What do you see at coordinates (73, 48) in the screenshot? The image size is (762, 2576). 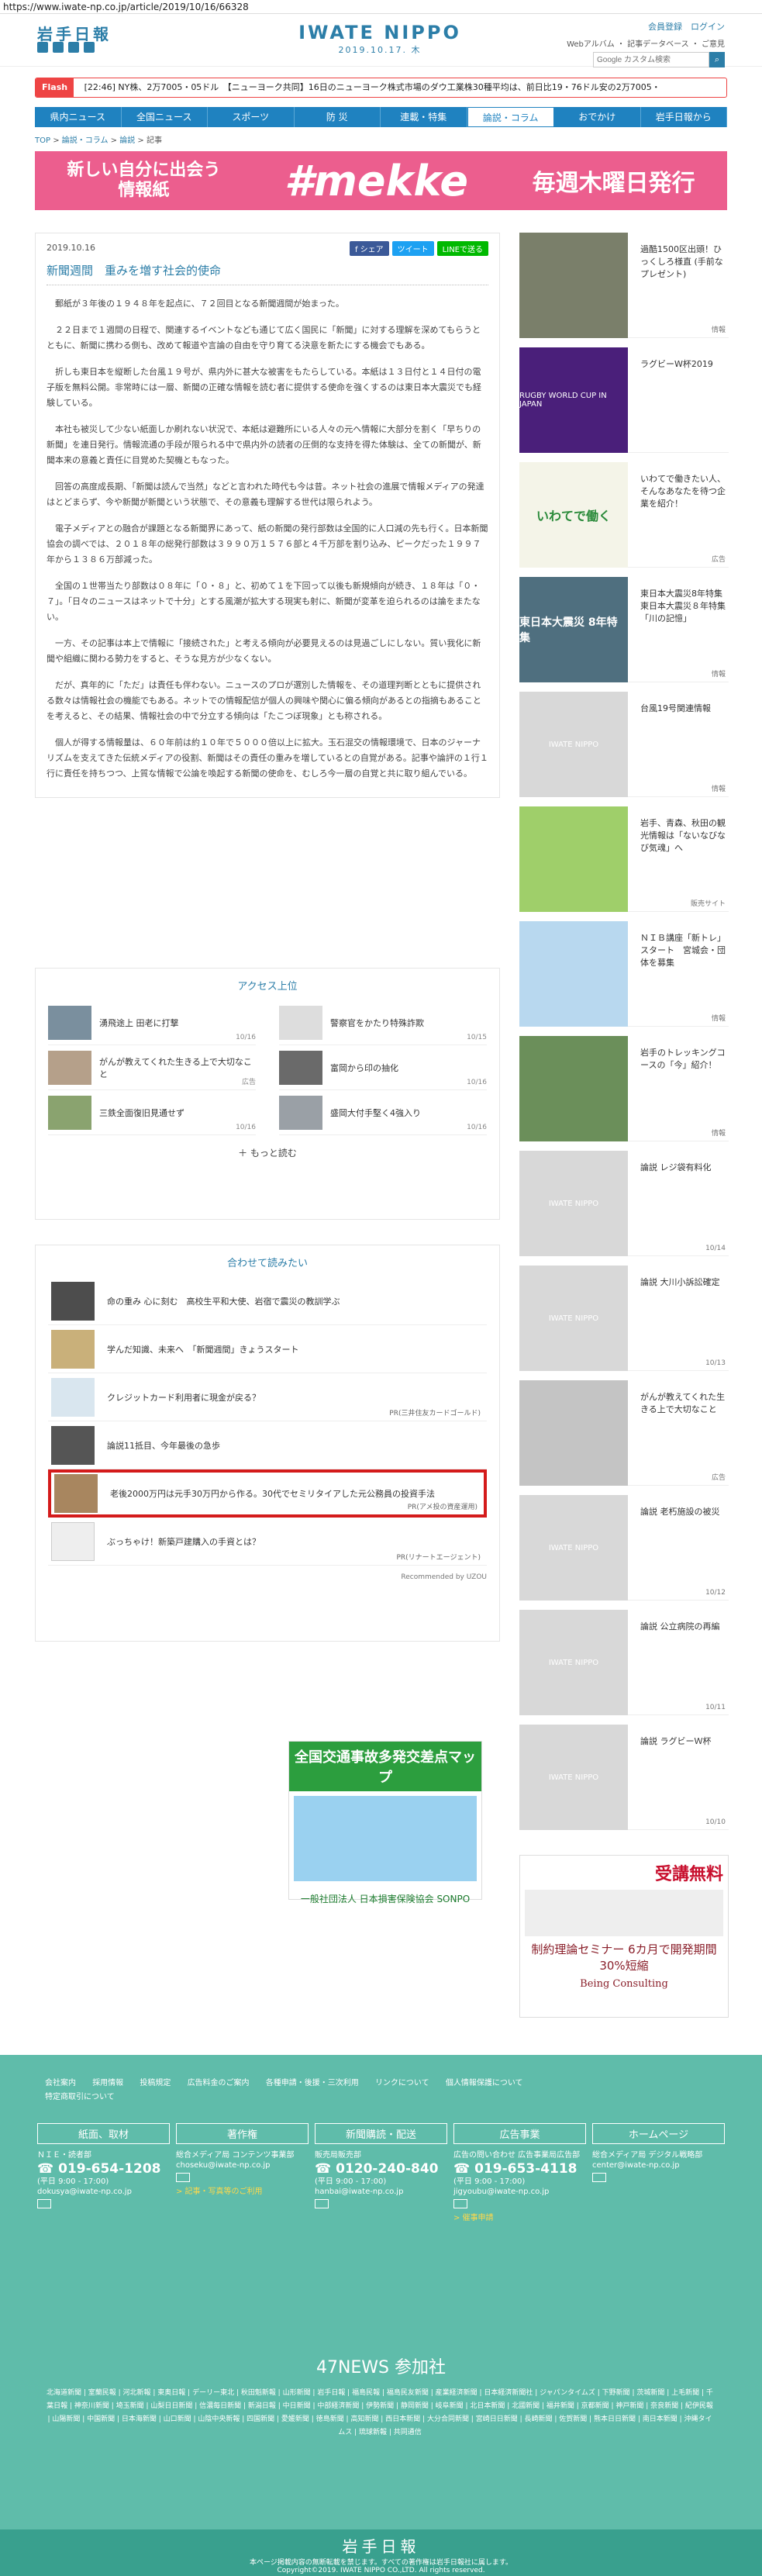 I see `line-icon` at bounding box center [73, 48].